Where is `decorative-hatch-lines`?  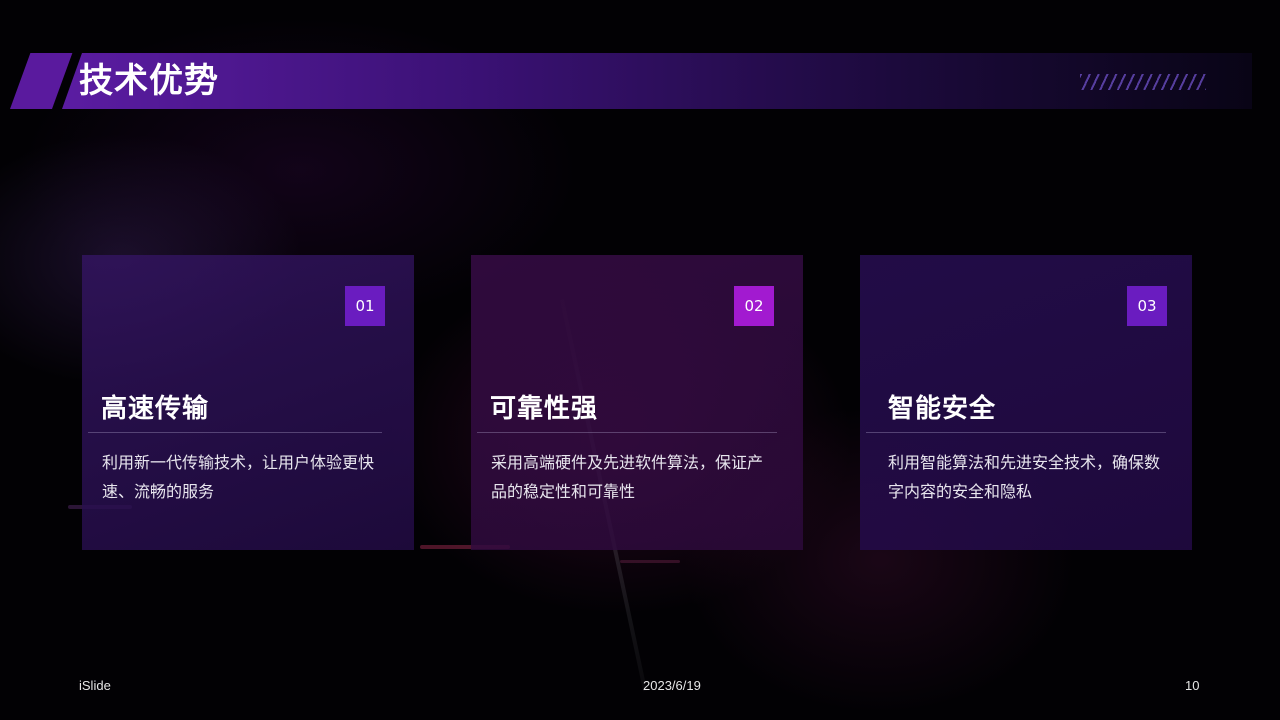
decorative-hatch-lines is located at coordinates (1143, 82).